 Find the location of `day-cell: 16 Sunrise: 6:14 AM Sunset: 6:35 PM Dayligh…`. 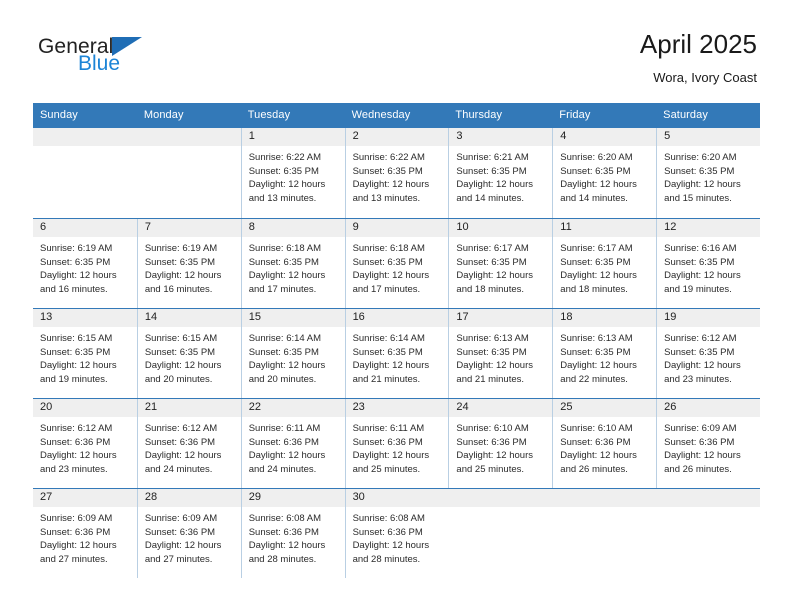

day-cell: 16 Sunrise: 6:14 AM Sunset: 6:35 PM Dayligh… is located at coordinates (396, 354).